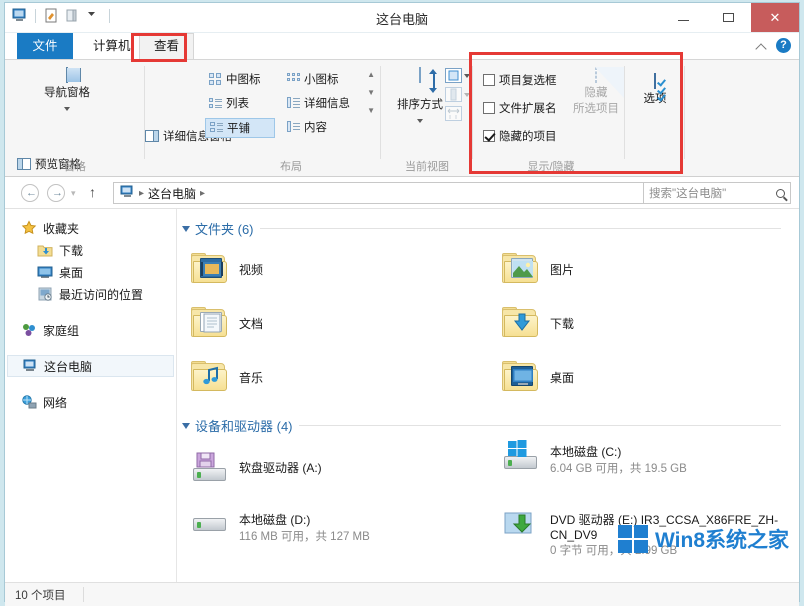 Image resolution: width=804 pixels, height=606 pixels. I want to click on checkbox-item-extensions: 文件扩展名, so click(520, 108).